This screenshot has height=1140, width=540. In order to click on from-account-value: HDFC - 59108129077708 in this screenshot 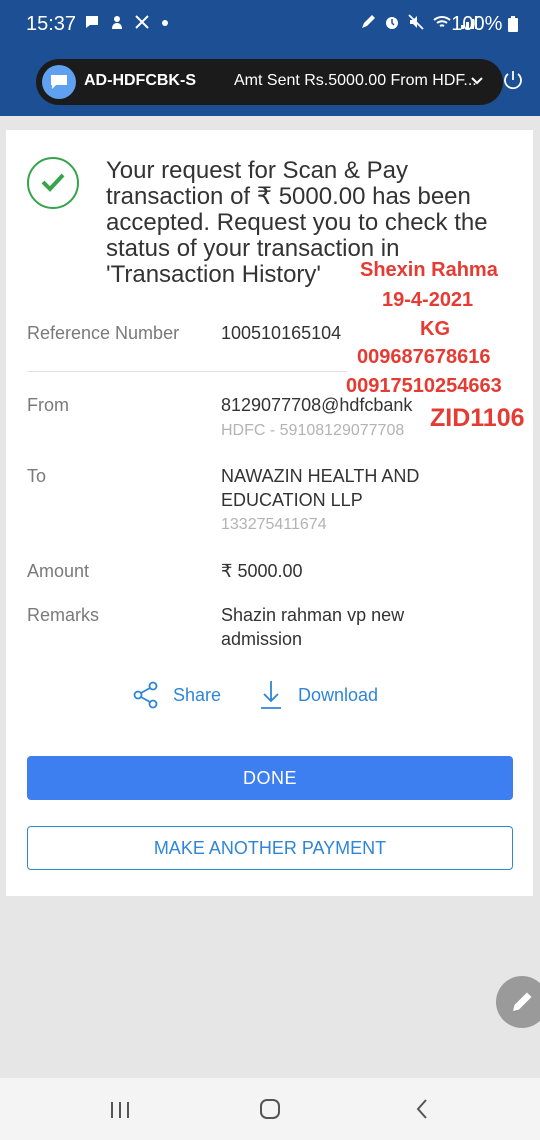, I will do `click(313, 430)`.